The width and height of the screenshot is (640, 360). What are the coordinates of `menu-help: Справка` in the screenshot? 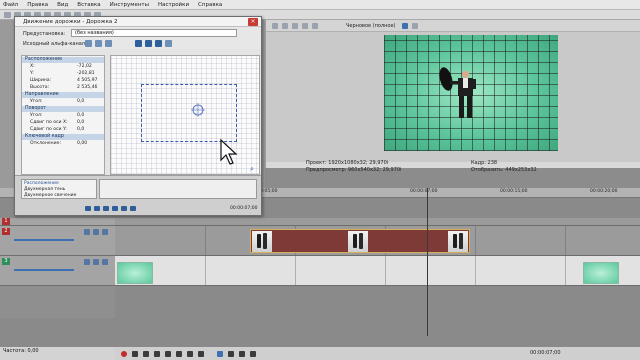 It's located at (210, 5).